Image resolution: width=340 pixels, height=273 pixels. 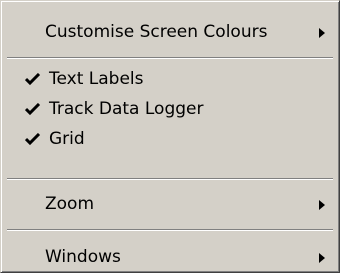 I want to click on menu-item-grid: Grid, so click(x=170, y=139).